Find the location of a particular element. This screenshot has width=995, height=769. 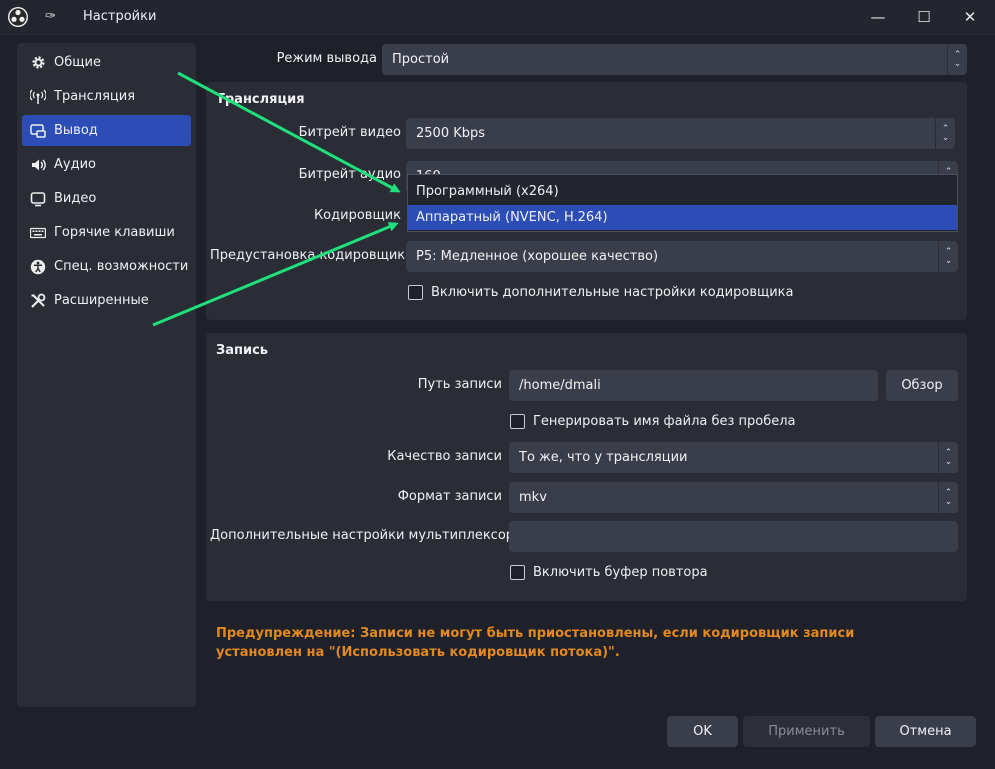

sidebar-item-audio: Аудио is located at coordinates (106, 164).